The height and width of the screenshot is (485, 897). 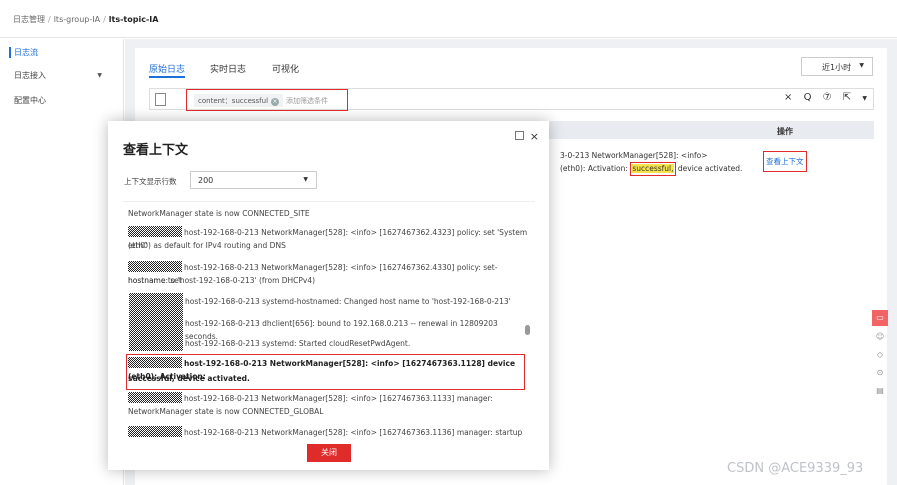 What do you see at coordinates (511, 99) in the screenshot?
I see `filter-bar: content：successful × 添加筛选条件 × Q ⑦ ⇱ ▼` at bounding box center [511, 99].